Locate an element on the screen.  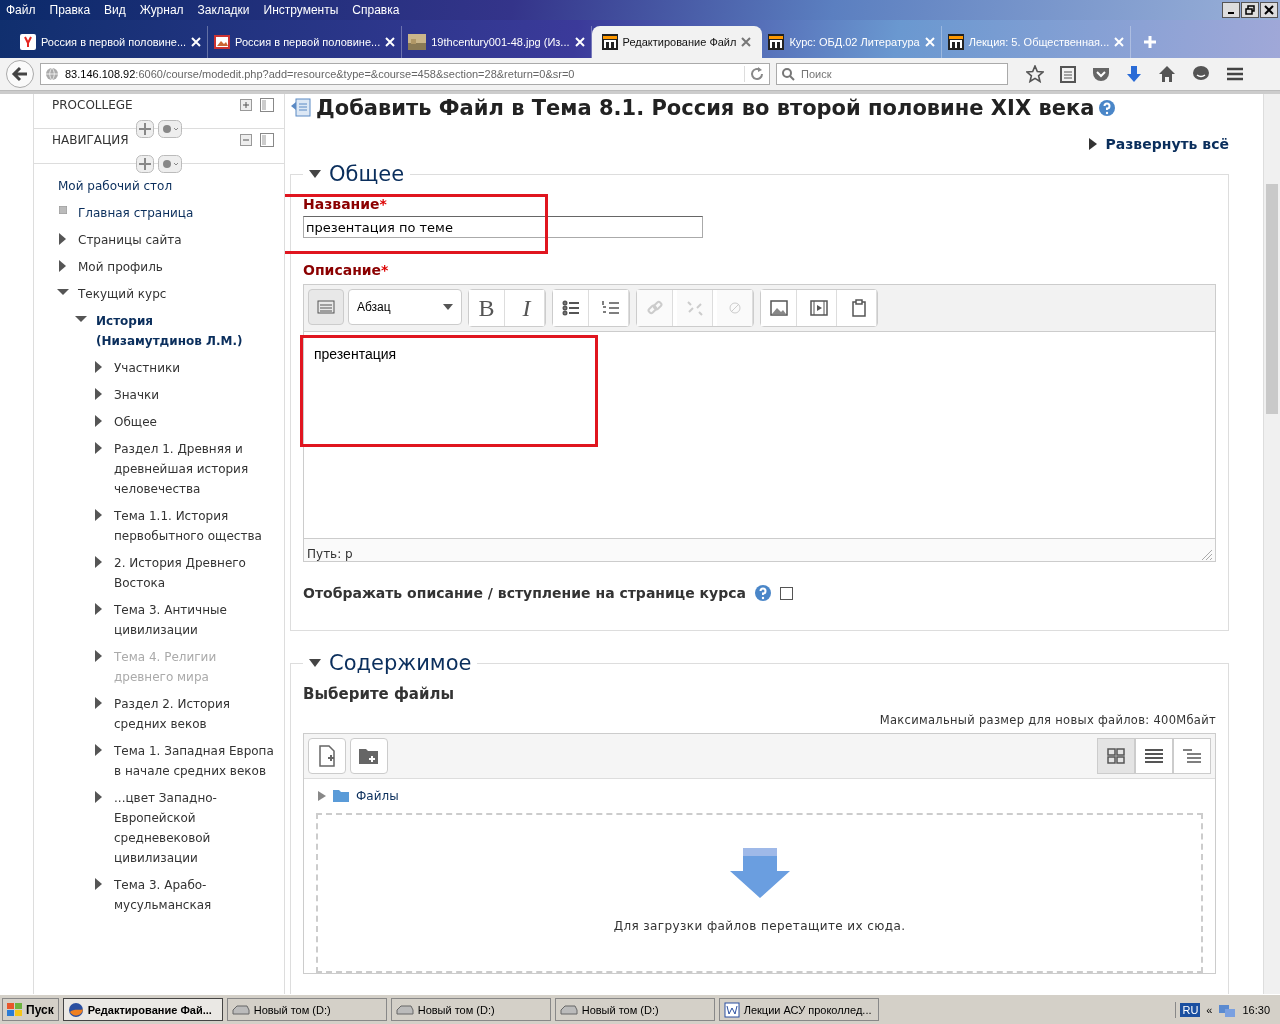
download-arrow-icon is located at coordinates (759, 873).